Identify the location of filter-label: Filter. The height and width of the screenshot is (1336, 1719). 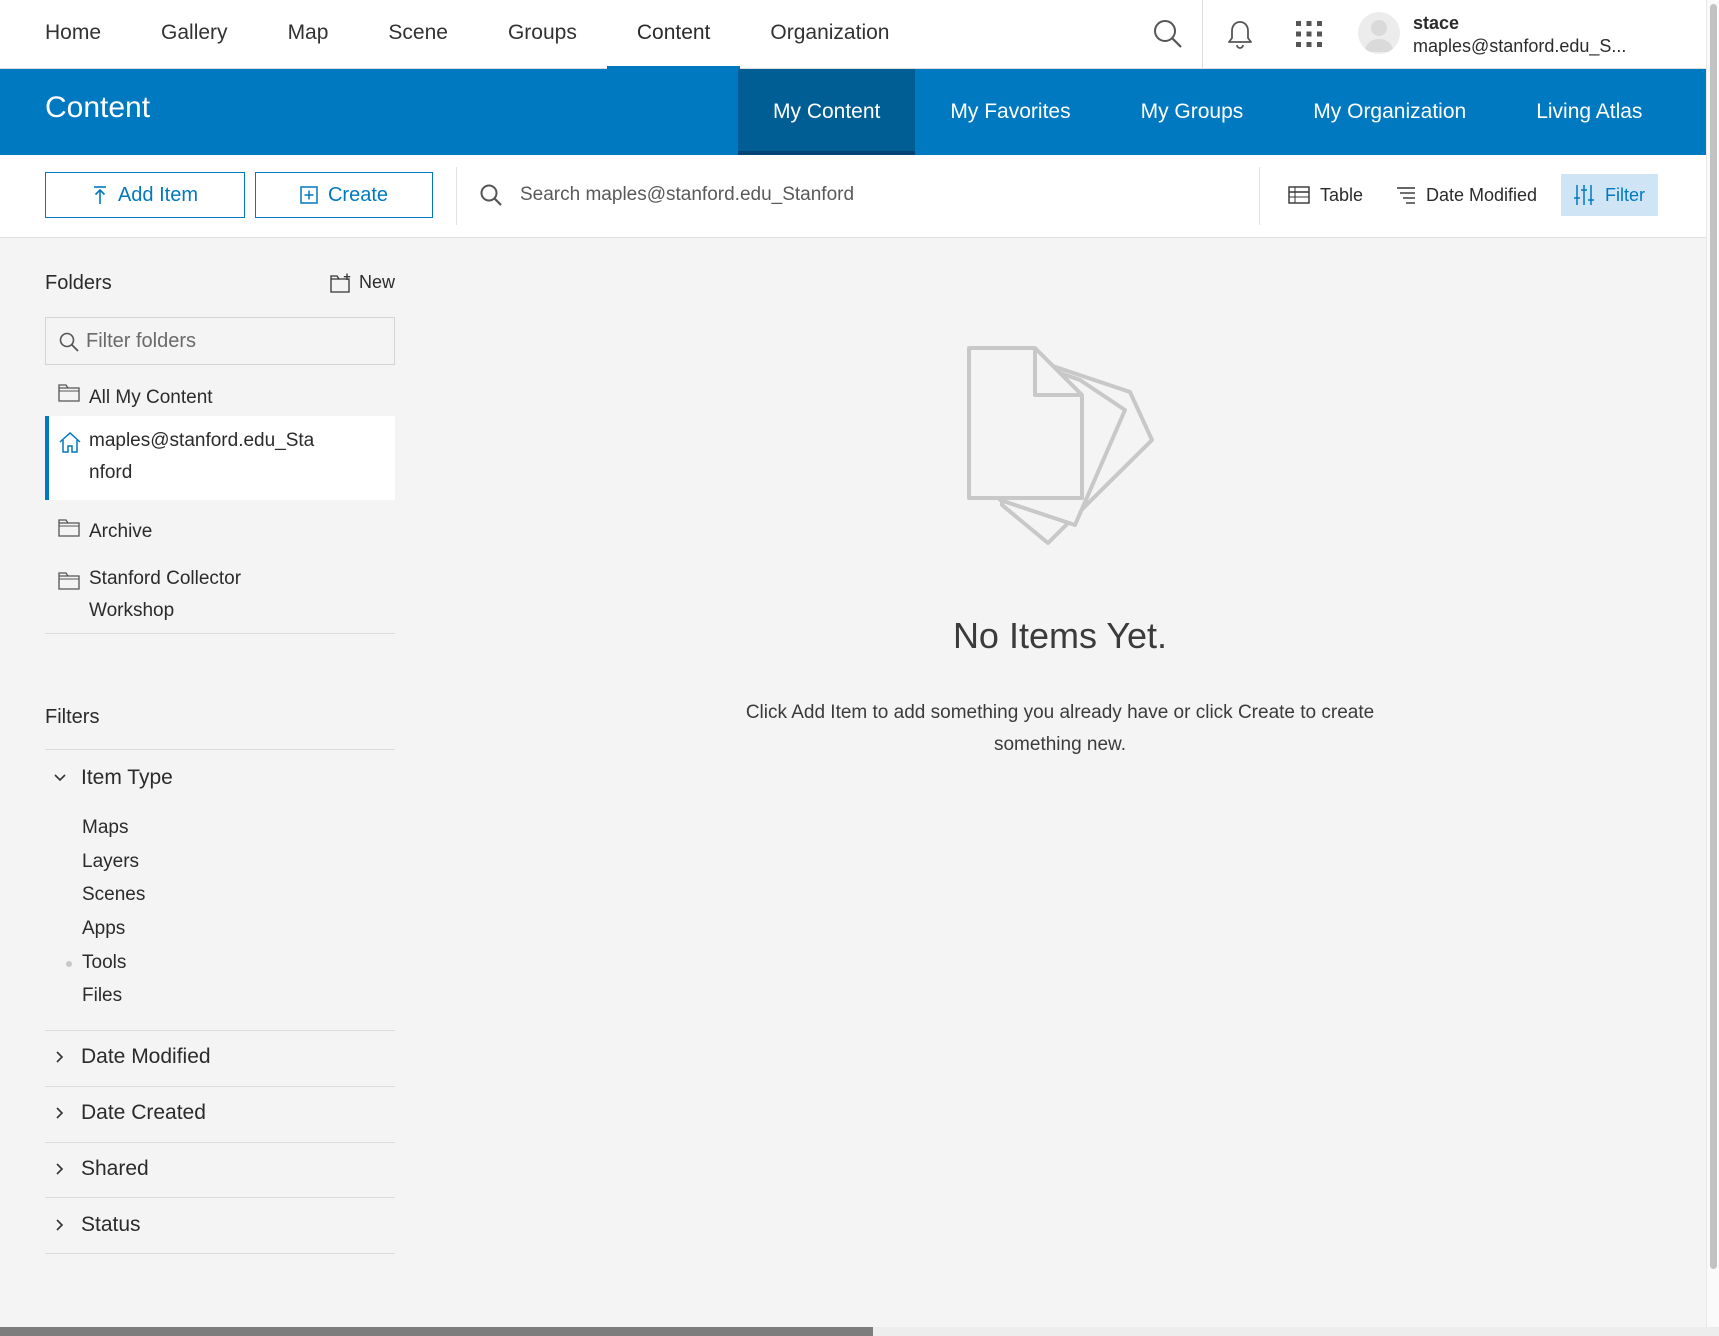
(1625, 194).